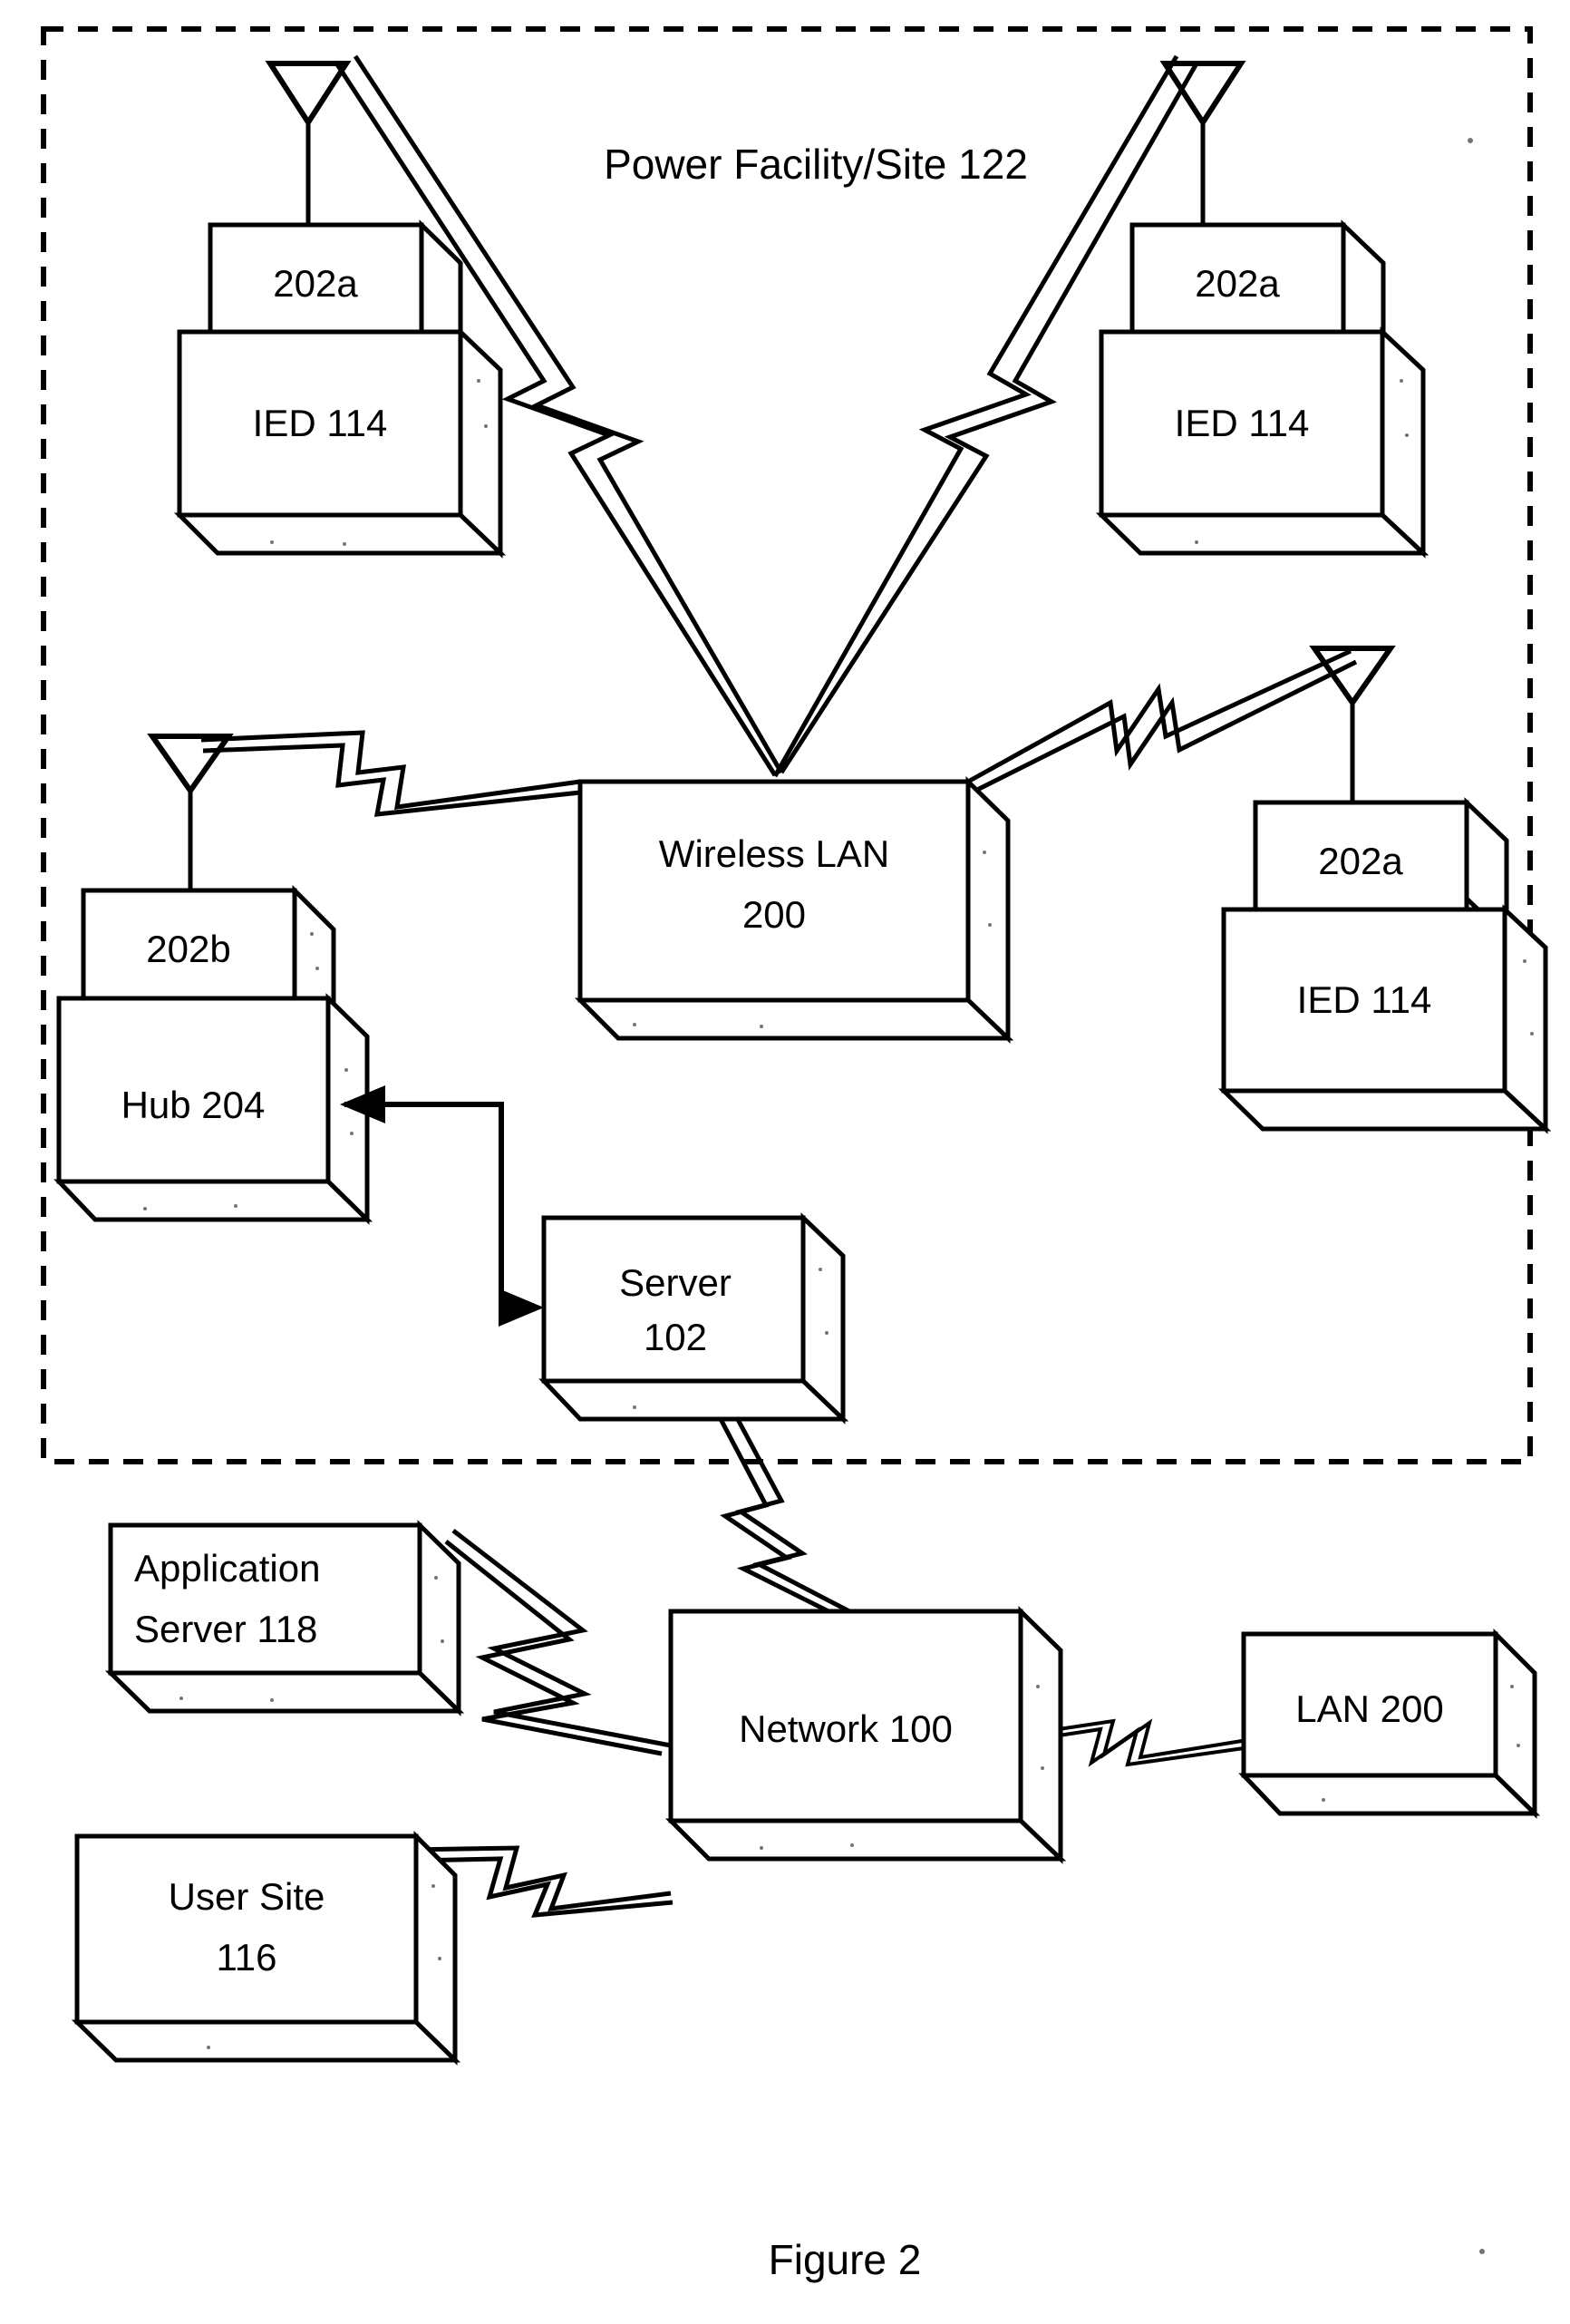 The height and width of the screenshot is (2324, 1570). Describe the element at coordinates (1369, 1708) in the screenshot. I see `node-lan-label: LAN 200` at that location.